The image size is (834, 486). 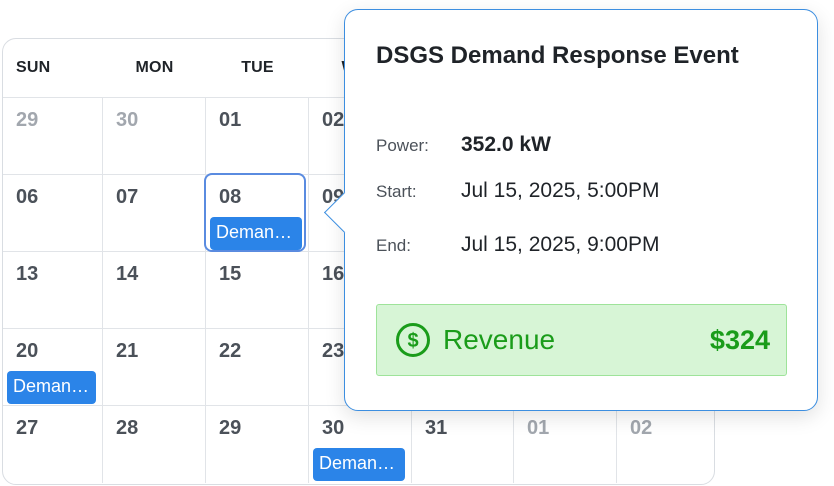 What do you see at coordinates (53, 290) in the screenshot?
I see `day-cell: 13` at bounding box center [53, 290].